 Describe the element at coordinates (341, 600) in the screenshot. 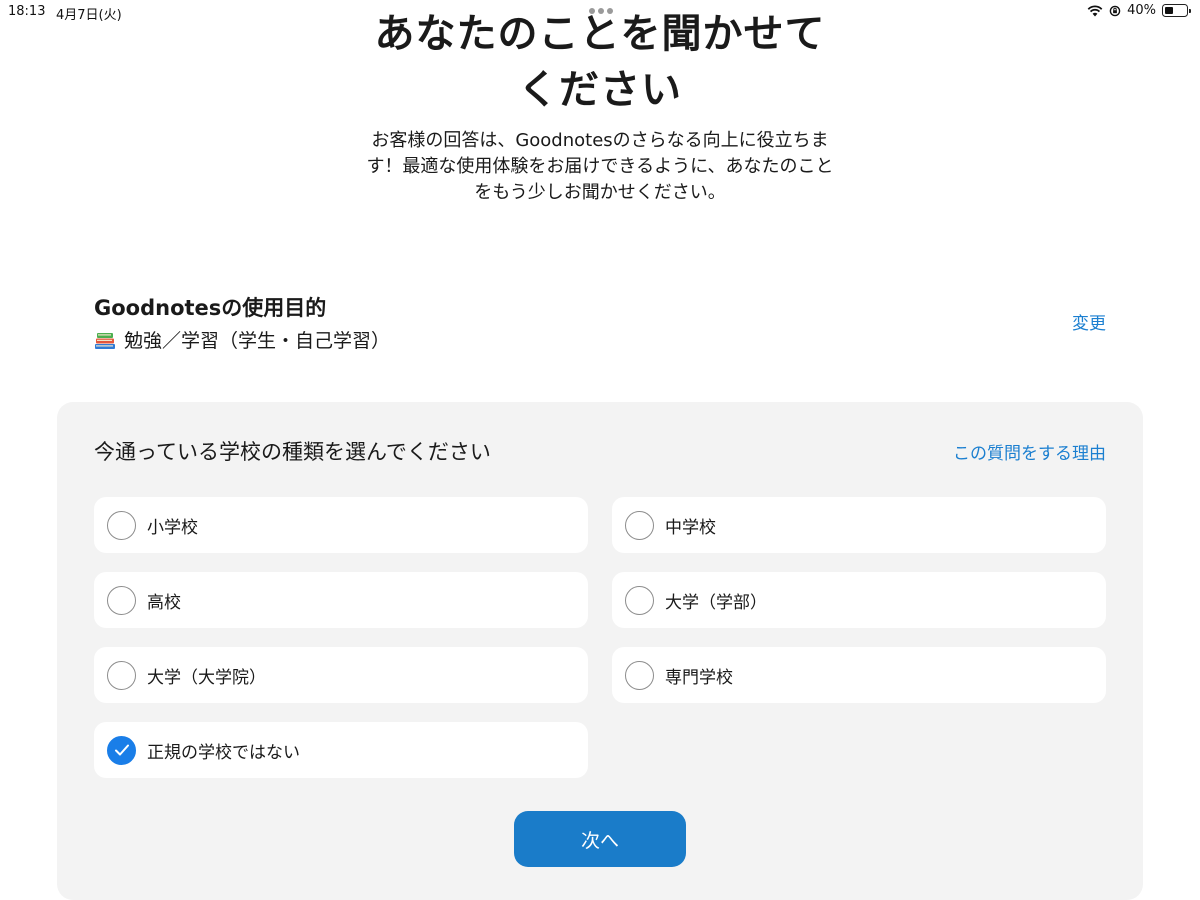

I see `option-high-school: 高校` at that location.